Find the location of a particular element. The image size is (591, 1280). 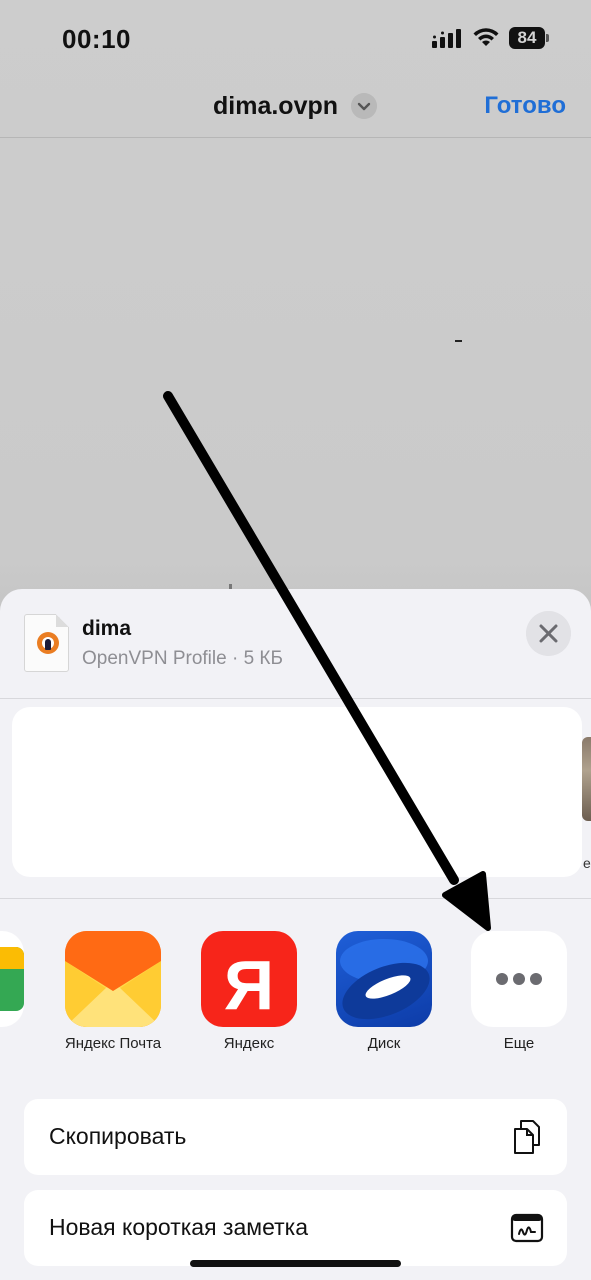

share-app-yandex-mail: Яндекс Почта is located at coordinates (113, 991).